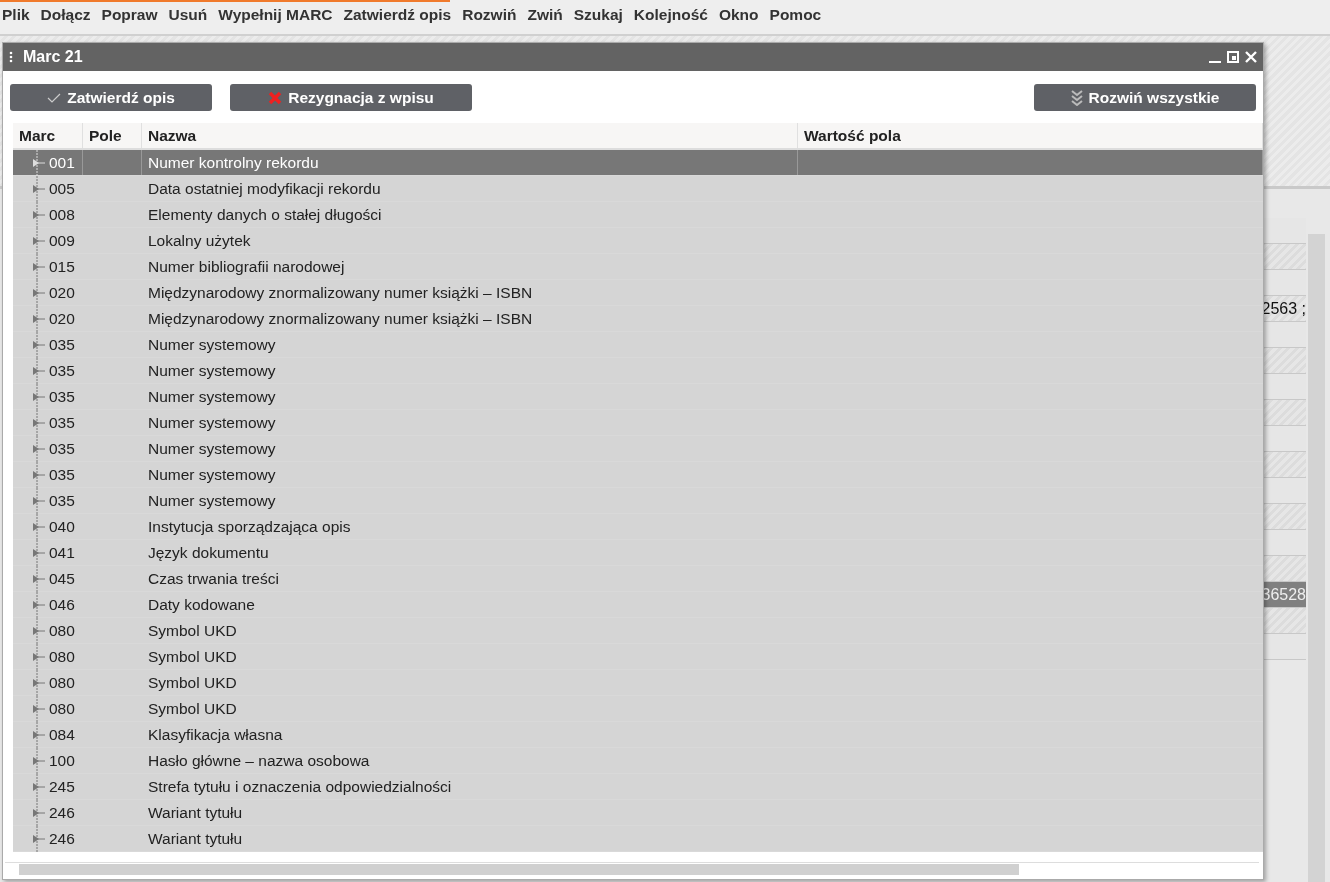 Image resolution: width=1330 pixels, height=882 pixels. I want to click on table-cell: 046, so click(62, 604).